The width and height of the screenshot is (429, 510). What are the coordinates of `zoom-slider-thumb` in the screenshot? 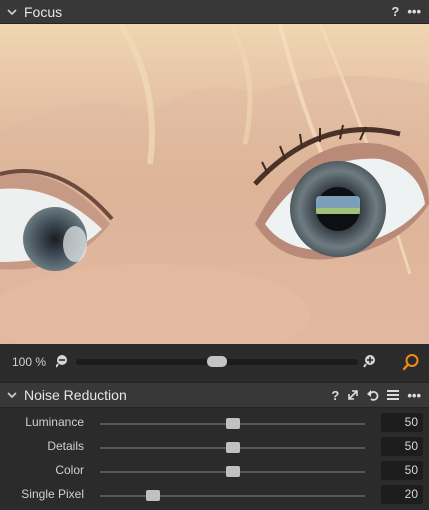 It's located at (217, 361).